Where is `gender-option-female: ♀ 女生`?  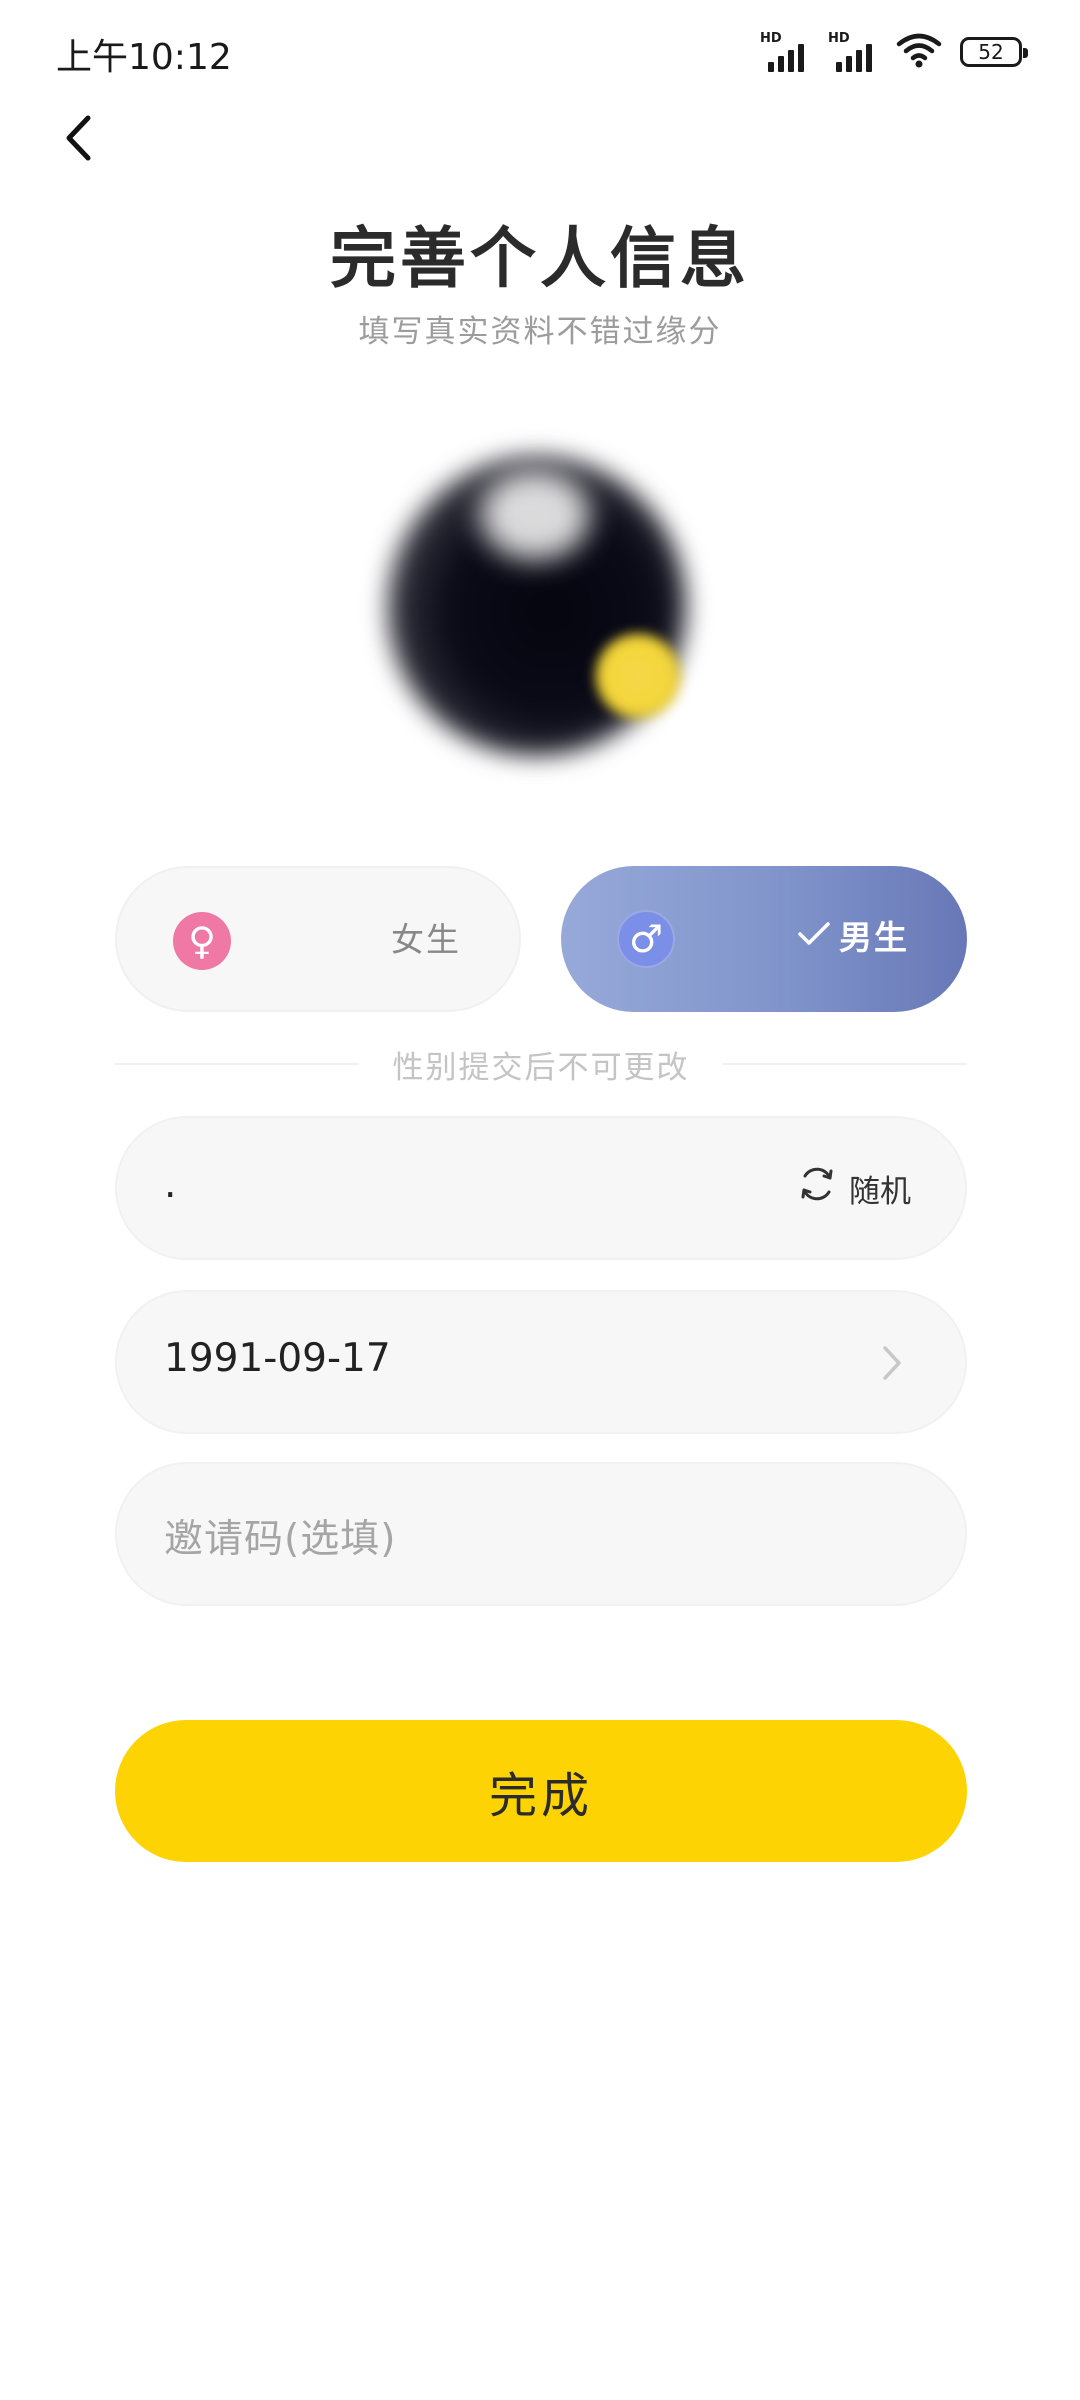
gender-option-female: ♀ 女生 is located at coordinates (318, 939).